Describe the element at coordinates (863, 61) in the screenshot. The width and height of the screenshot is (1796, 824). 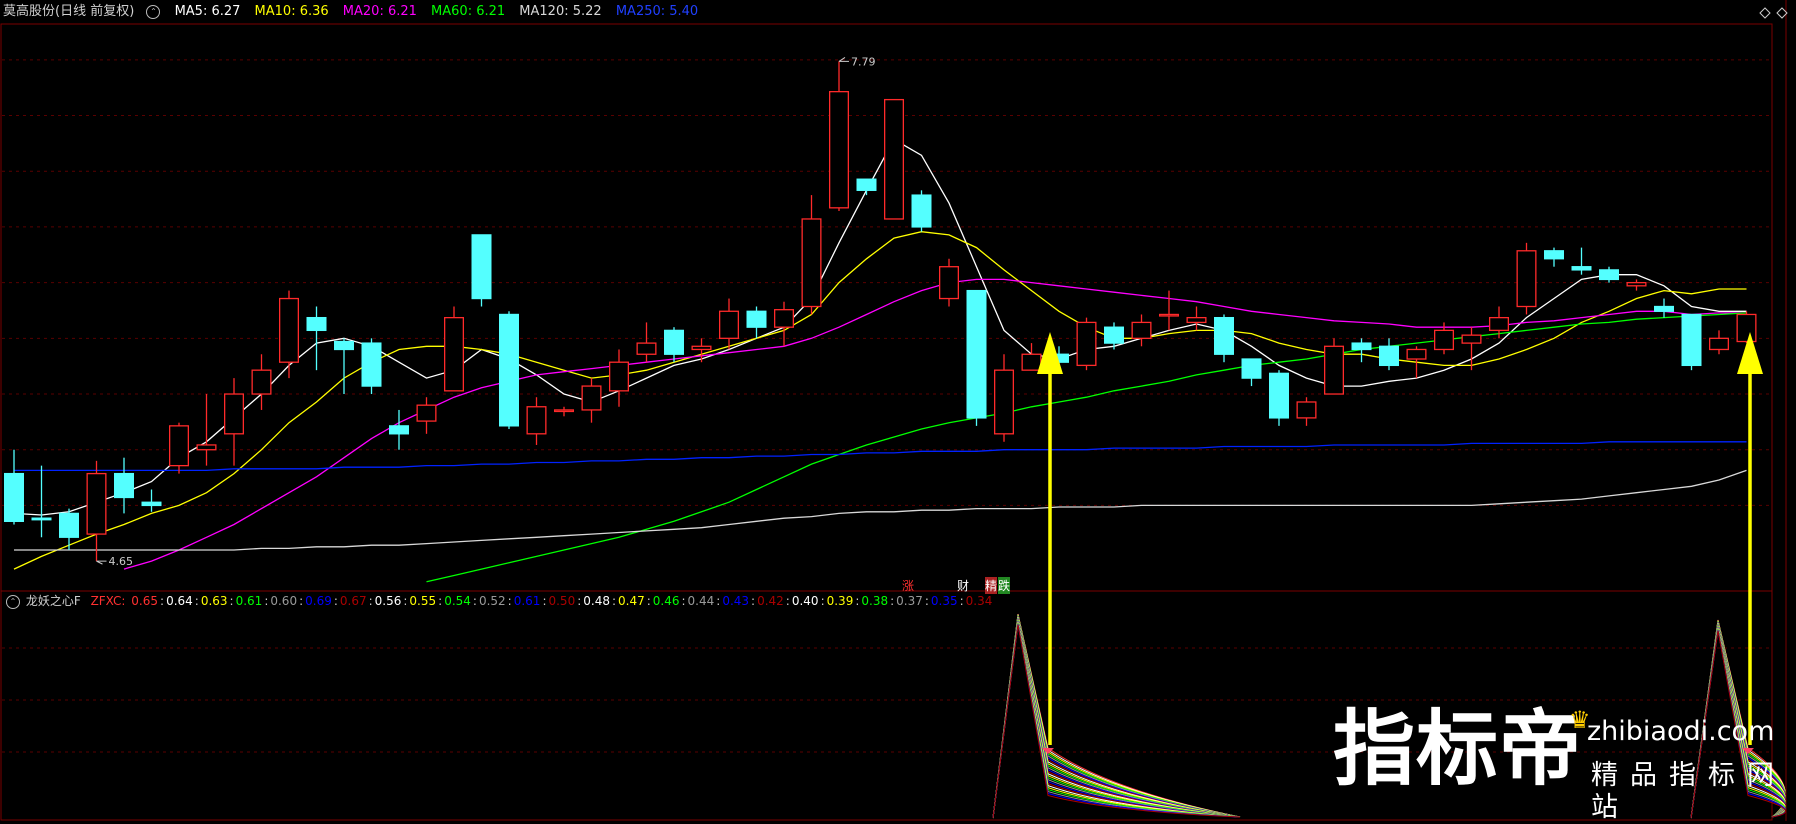
I see `high-price-label: 7.79` at that location.